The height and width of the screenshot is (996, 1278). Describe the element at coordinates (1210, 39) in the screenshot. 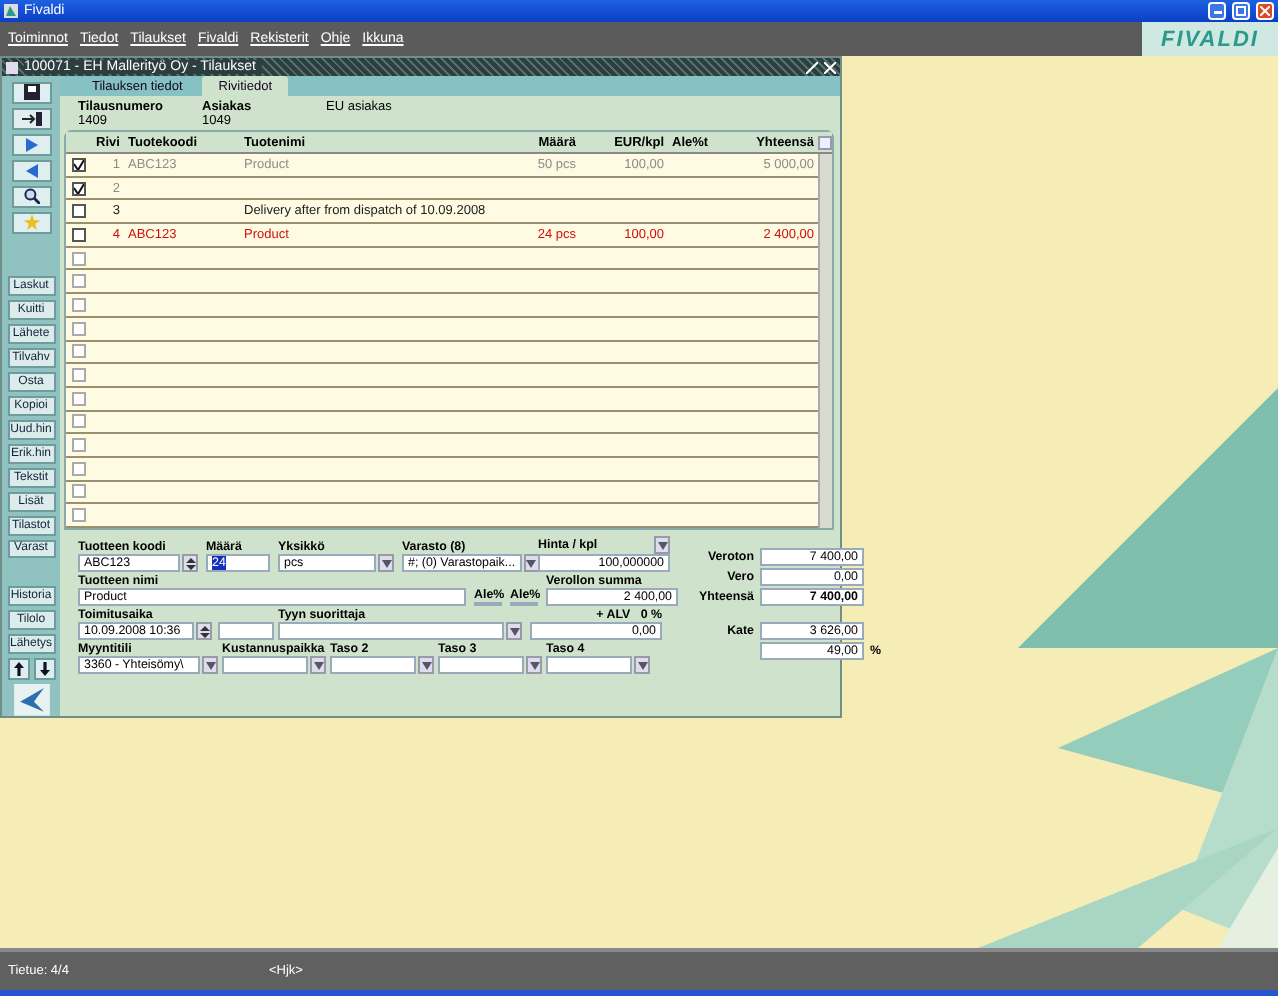

I see `logo: FIVALDI` at that location.